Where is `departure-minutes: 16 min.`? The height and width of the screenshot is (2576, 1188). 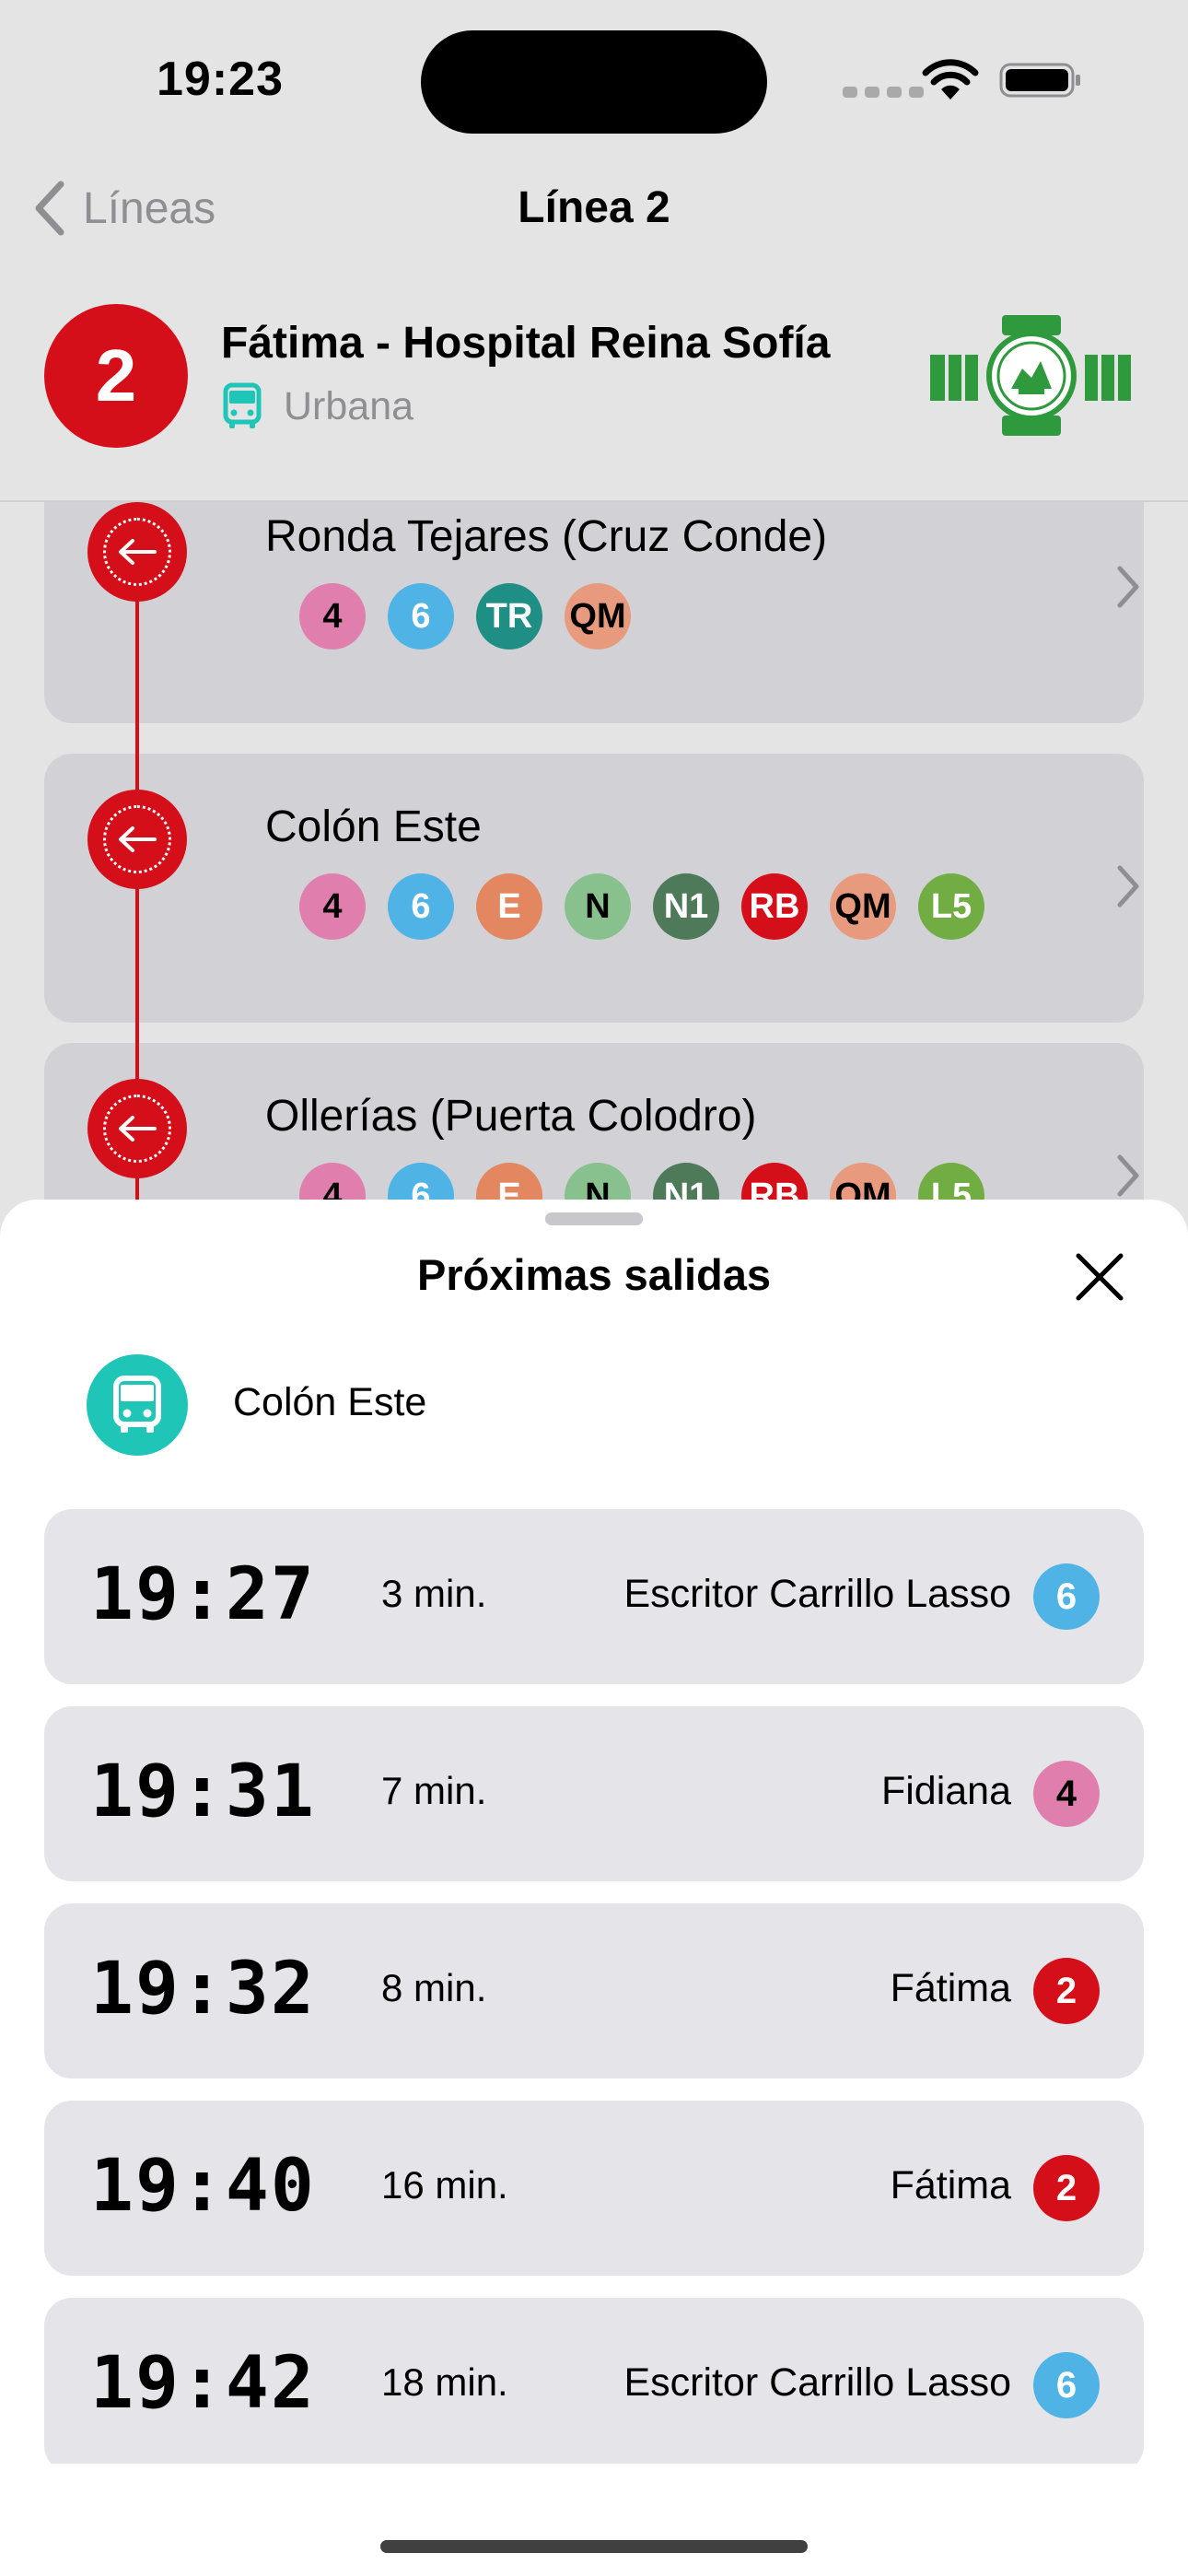 departure-minutes: 16 min. is located at coordinates (444, 2185).